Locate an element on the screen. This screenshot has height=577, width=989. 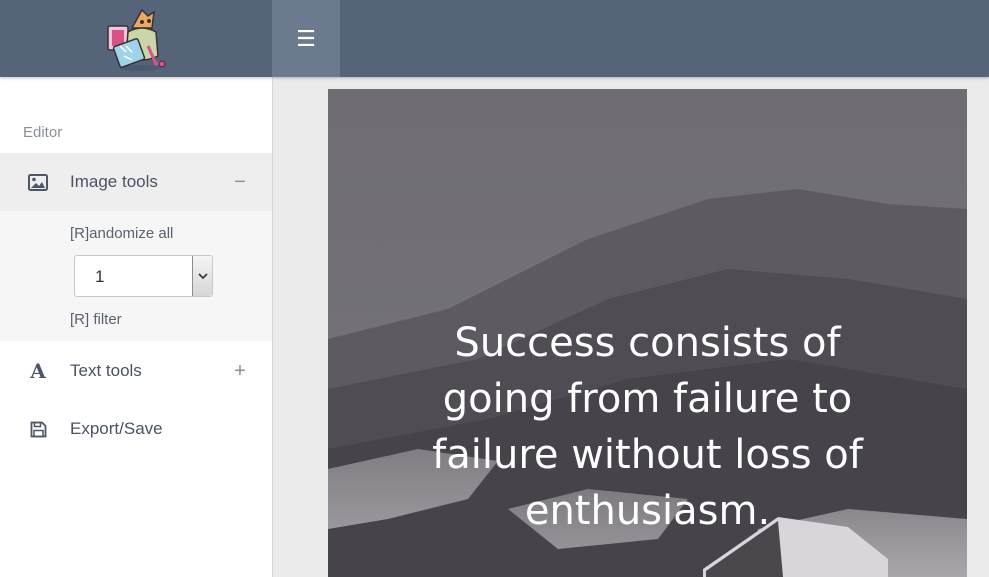
quote-line: going from failure to is located at coordinates (647, 399).